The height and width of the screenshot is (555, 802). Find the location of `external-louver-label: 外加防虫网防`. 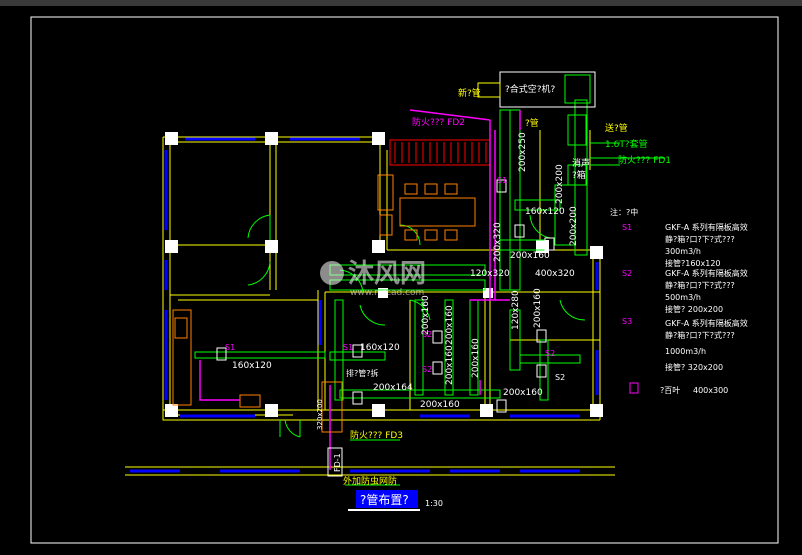

external-louver-label: 外加防虫网防 is located at coordinates (370, 481).